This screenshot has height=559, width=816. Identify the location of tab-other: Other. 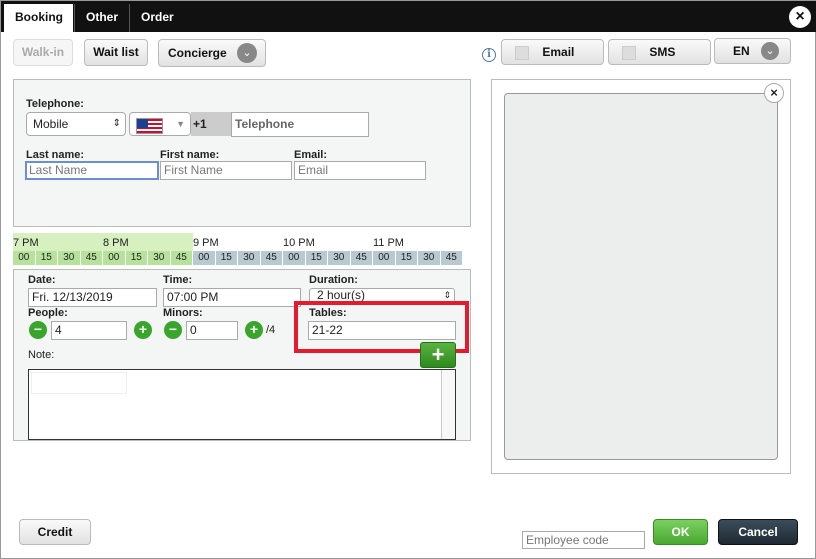
(101, 18).